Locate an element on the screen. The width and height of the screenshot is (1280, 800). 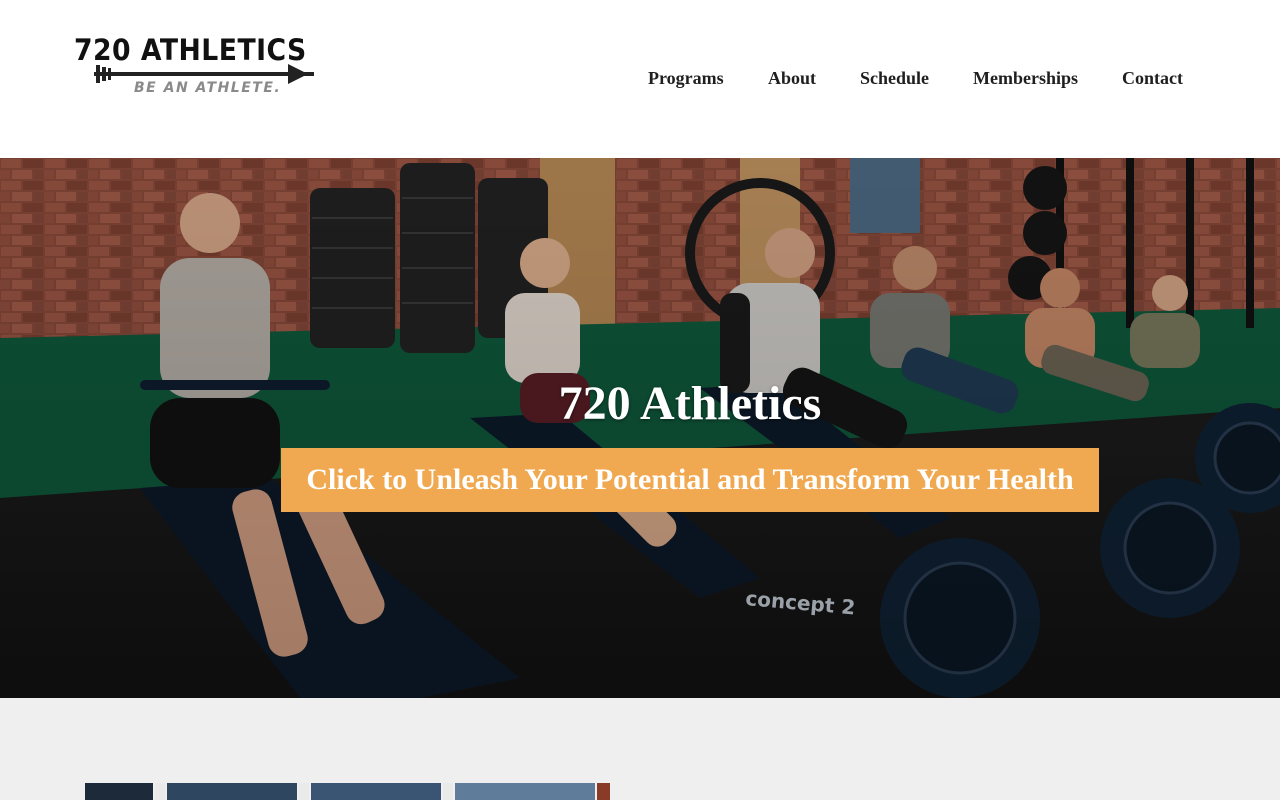
logo-wordmark: 720 ATHLETICS is located at coordinates (190, 50).